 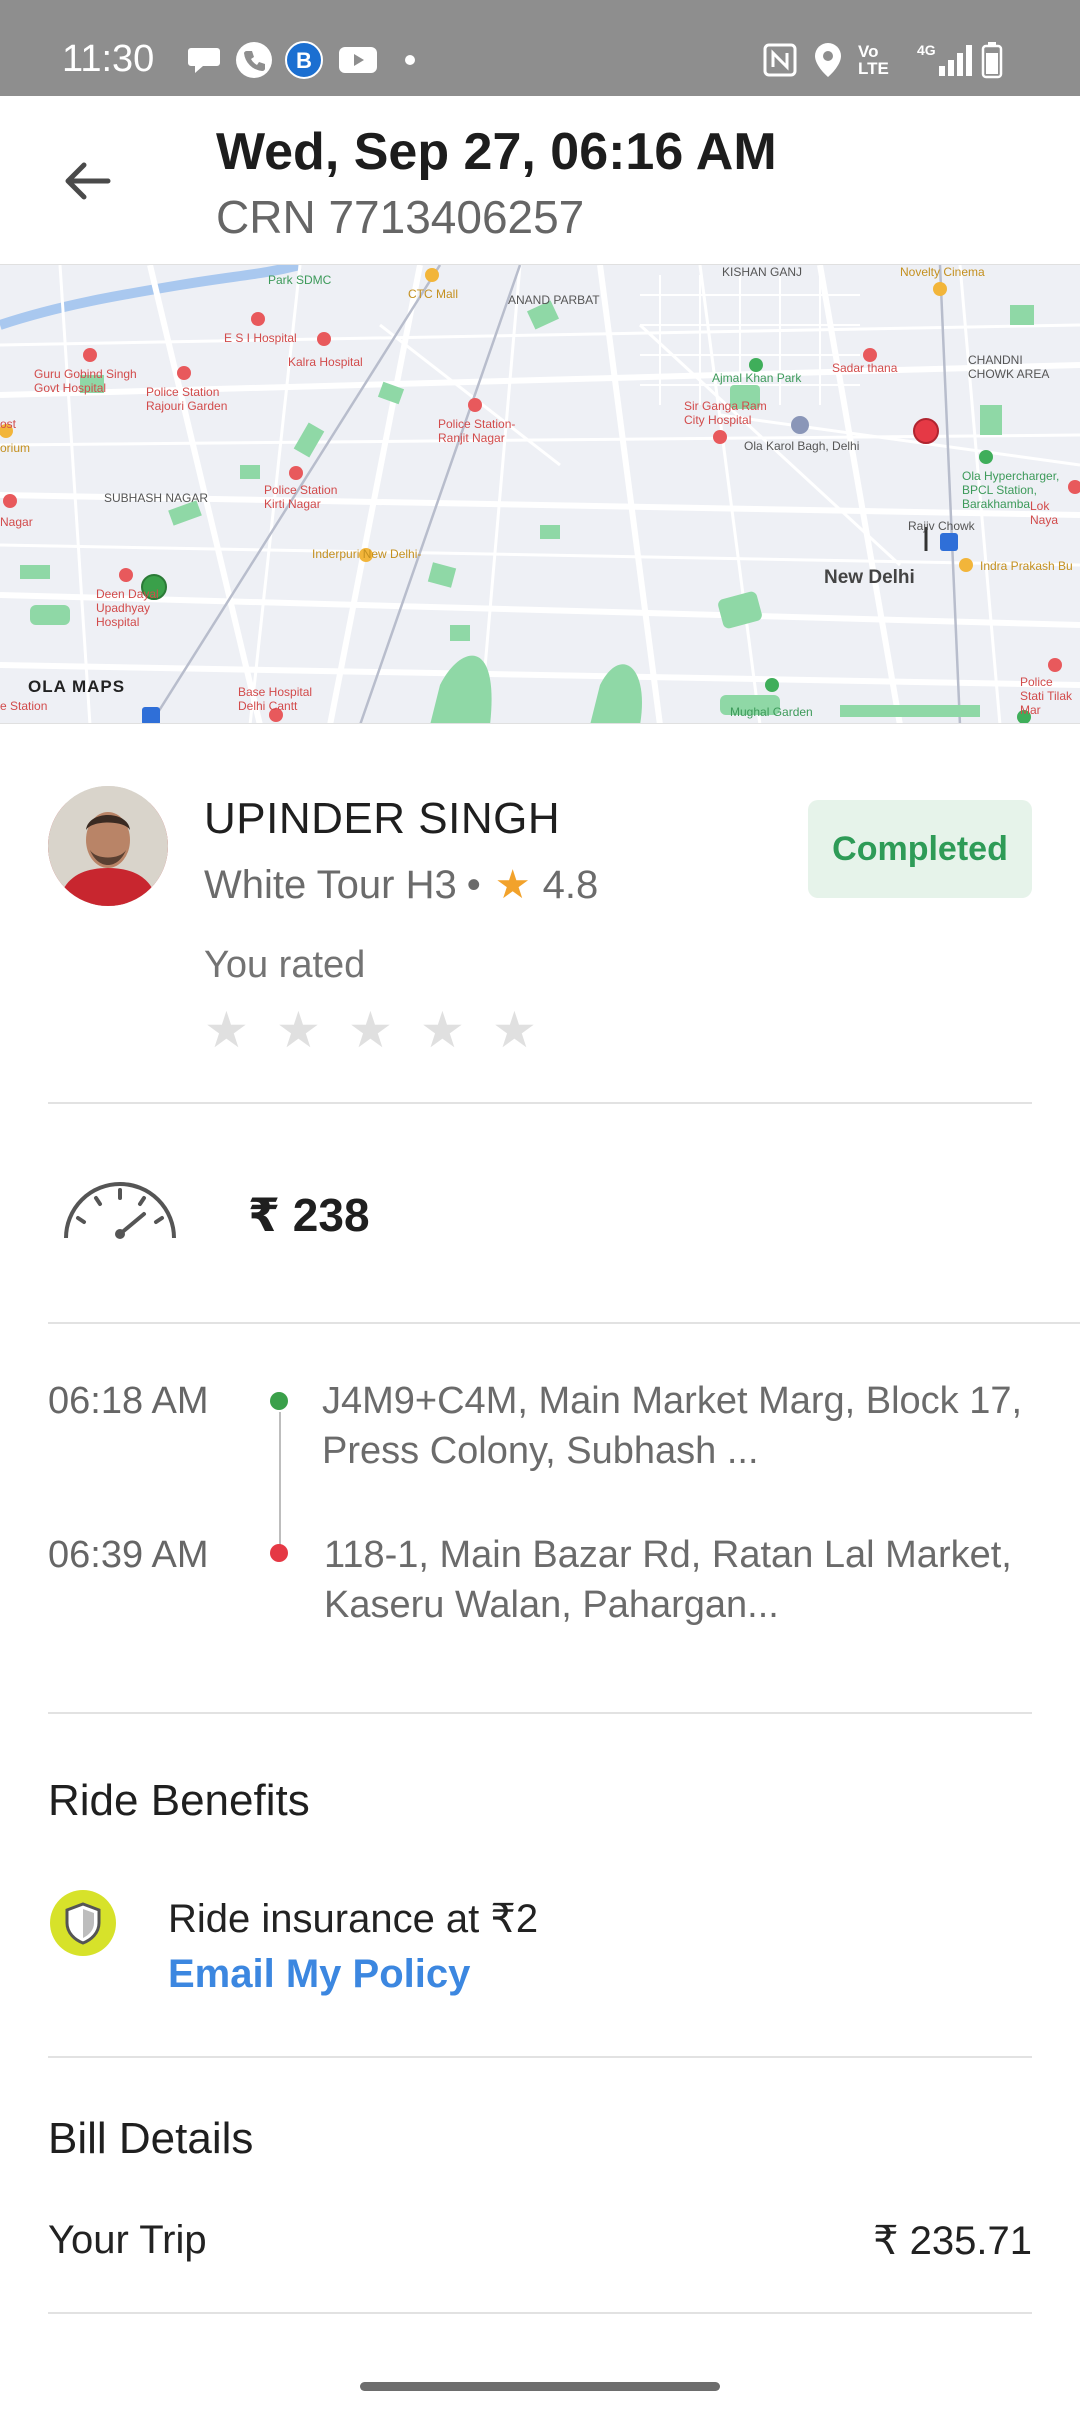 What do you see at coordinates (992, 60) in the screenshot?
I see `battery-icon` at bounding box center [992, 60].